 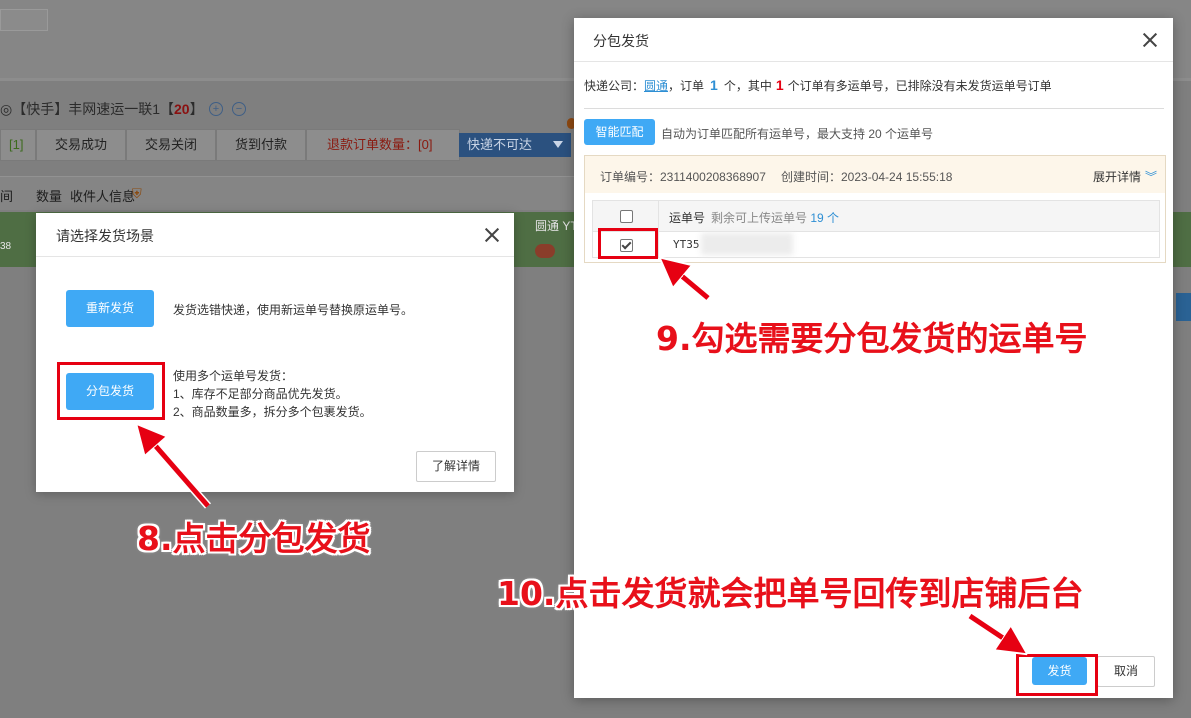 What do you see at coordinates (872, 338) in the screenshot?
I see `annotation-step9: 9.勾选需要分包发货的运单号` at bounding box center [872, 338].